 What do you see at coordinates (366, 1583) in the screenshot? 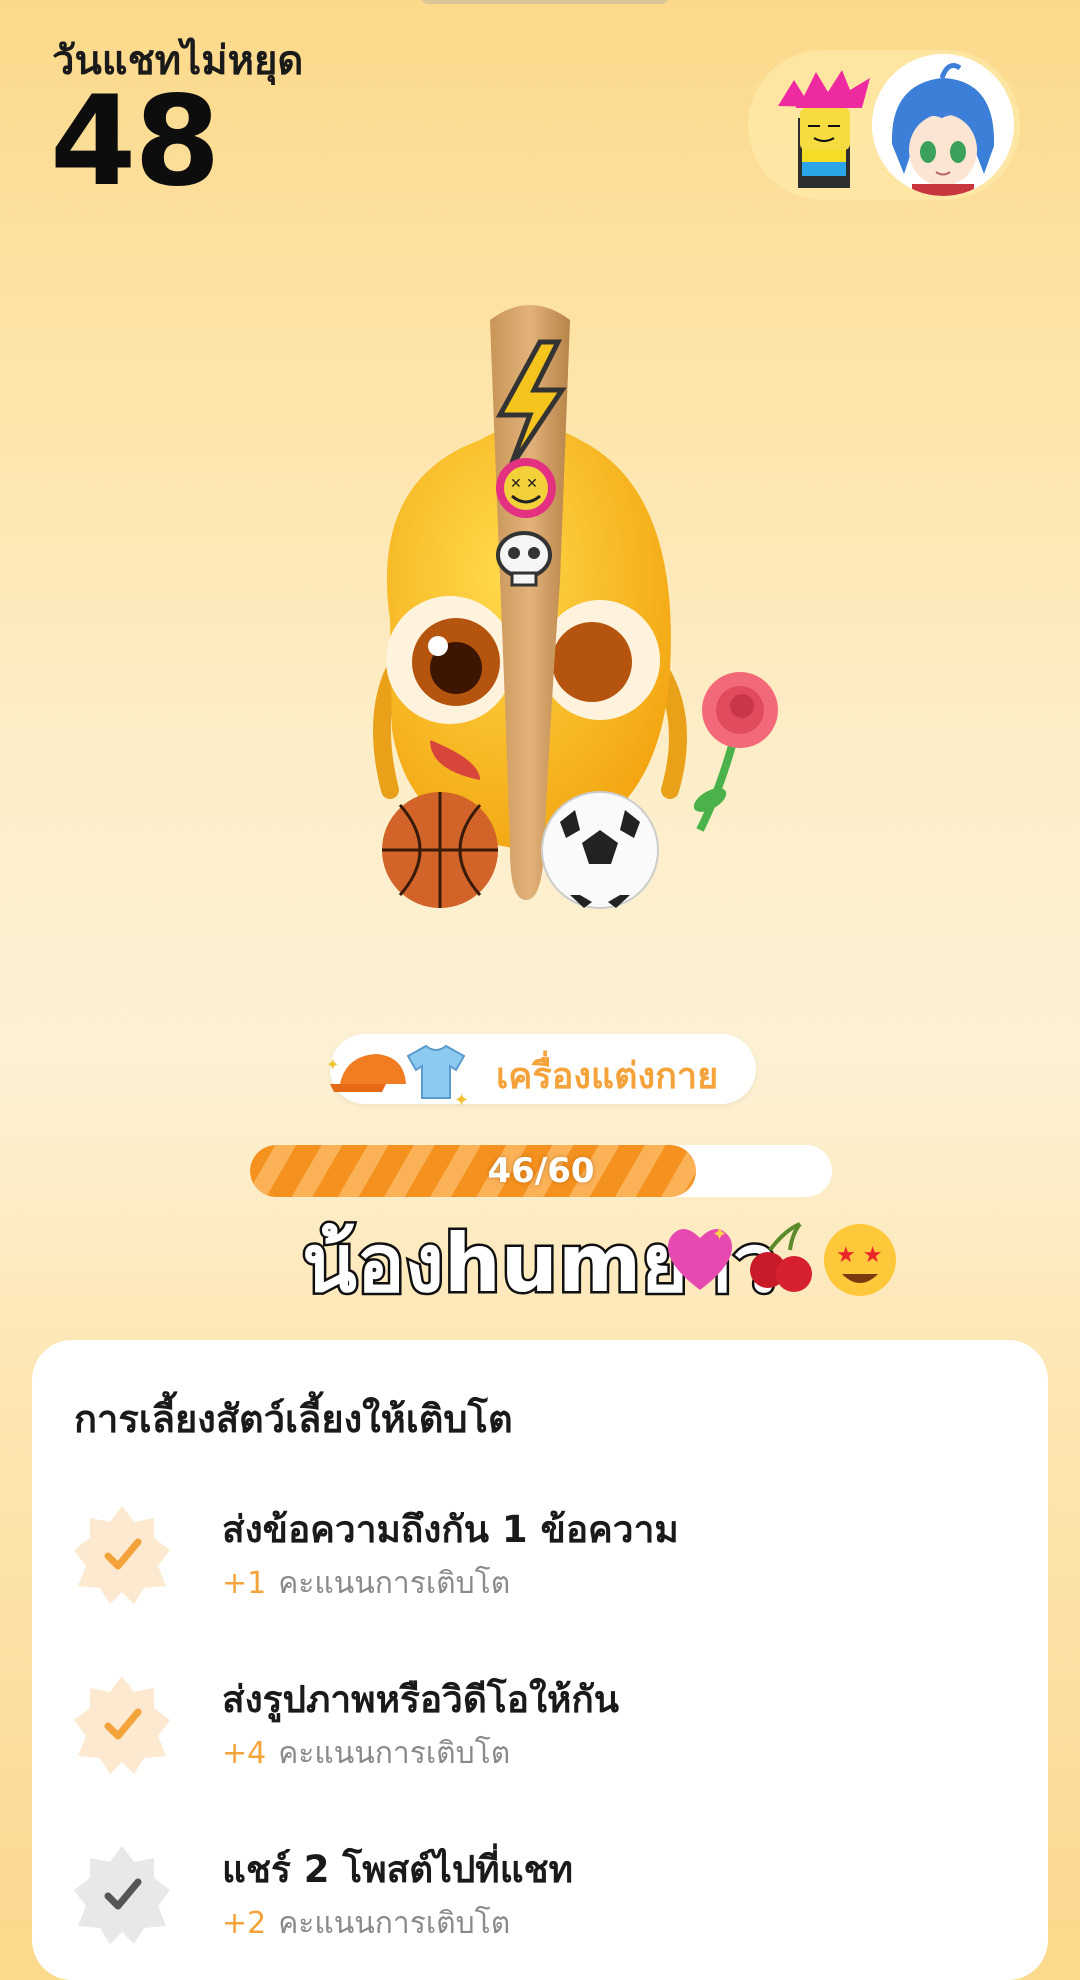
I see `task-points: +1 คะแนนการเติบโต` at bounding box center [366, 1583].